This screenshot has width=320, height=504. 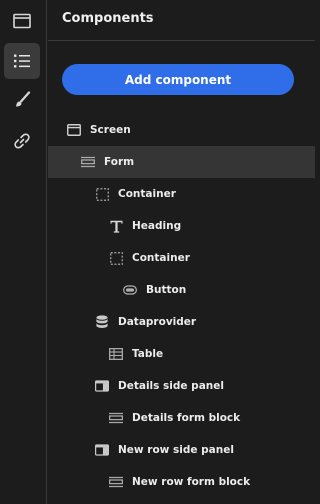 I want to click on tree-item-label: Form, so click(x=119, y=162).